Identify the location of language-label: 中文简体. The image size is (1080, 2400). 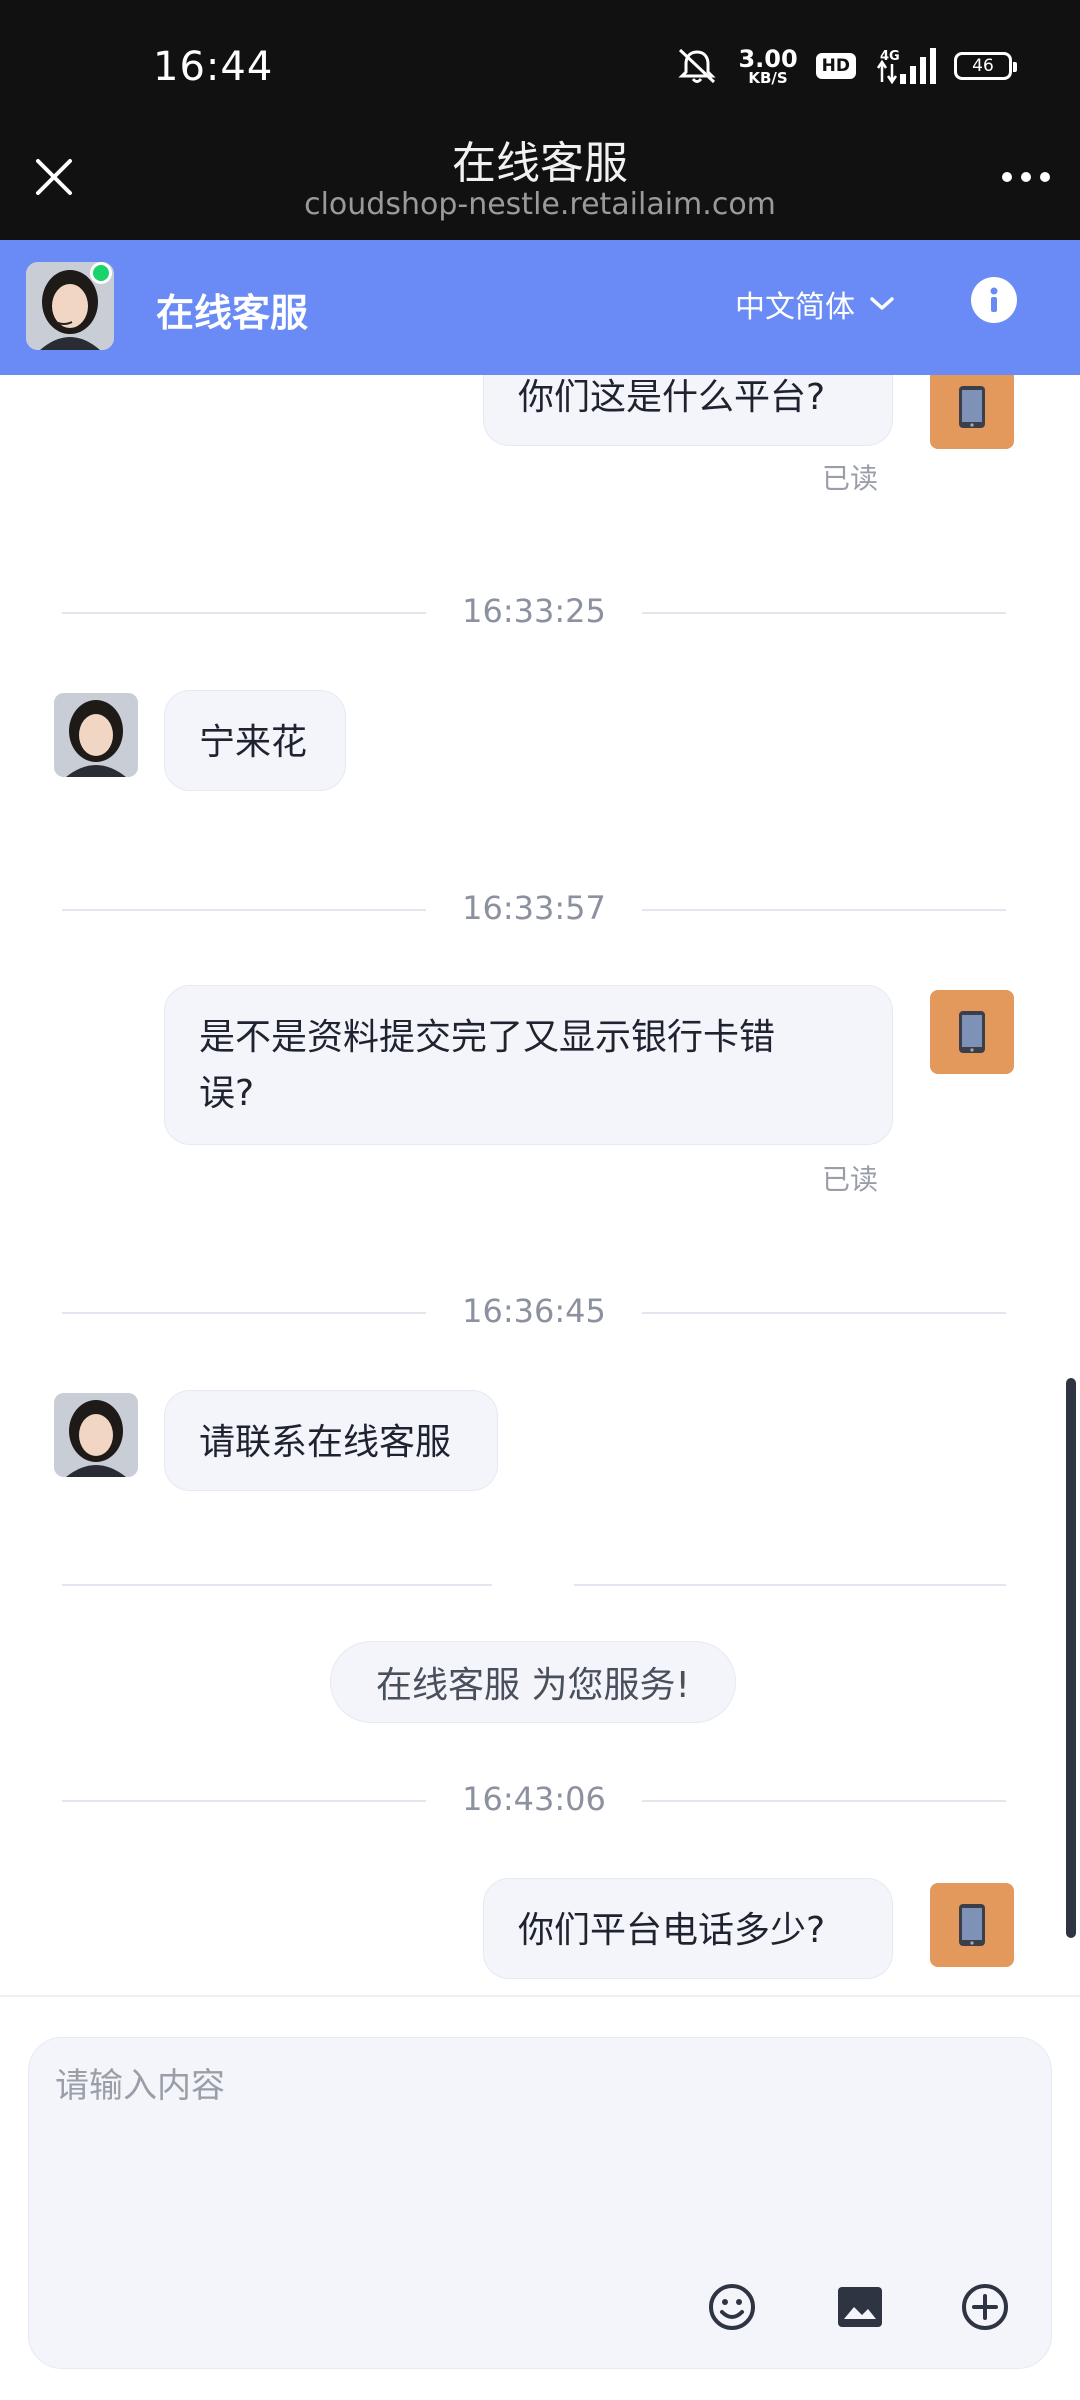
(795, 307).